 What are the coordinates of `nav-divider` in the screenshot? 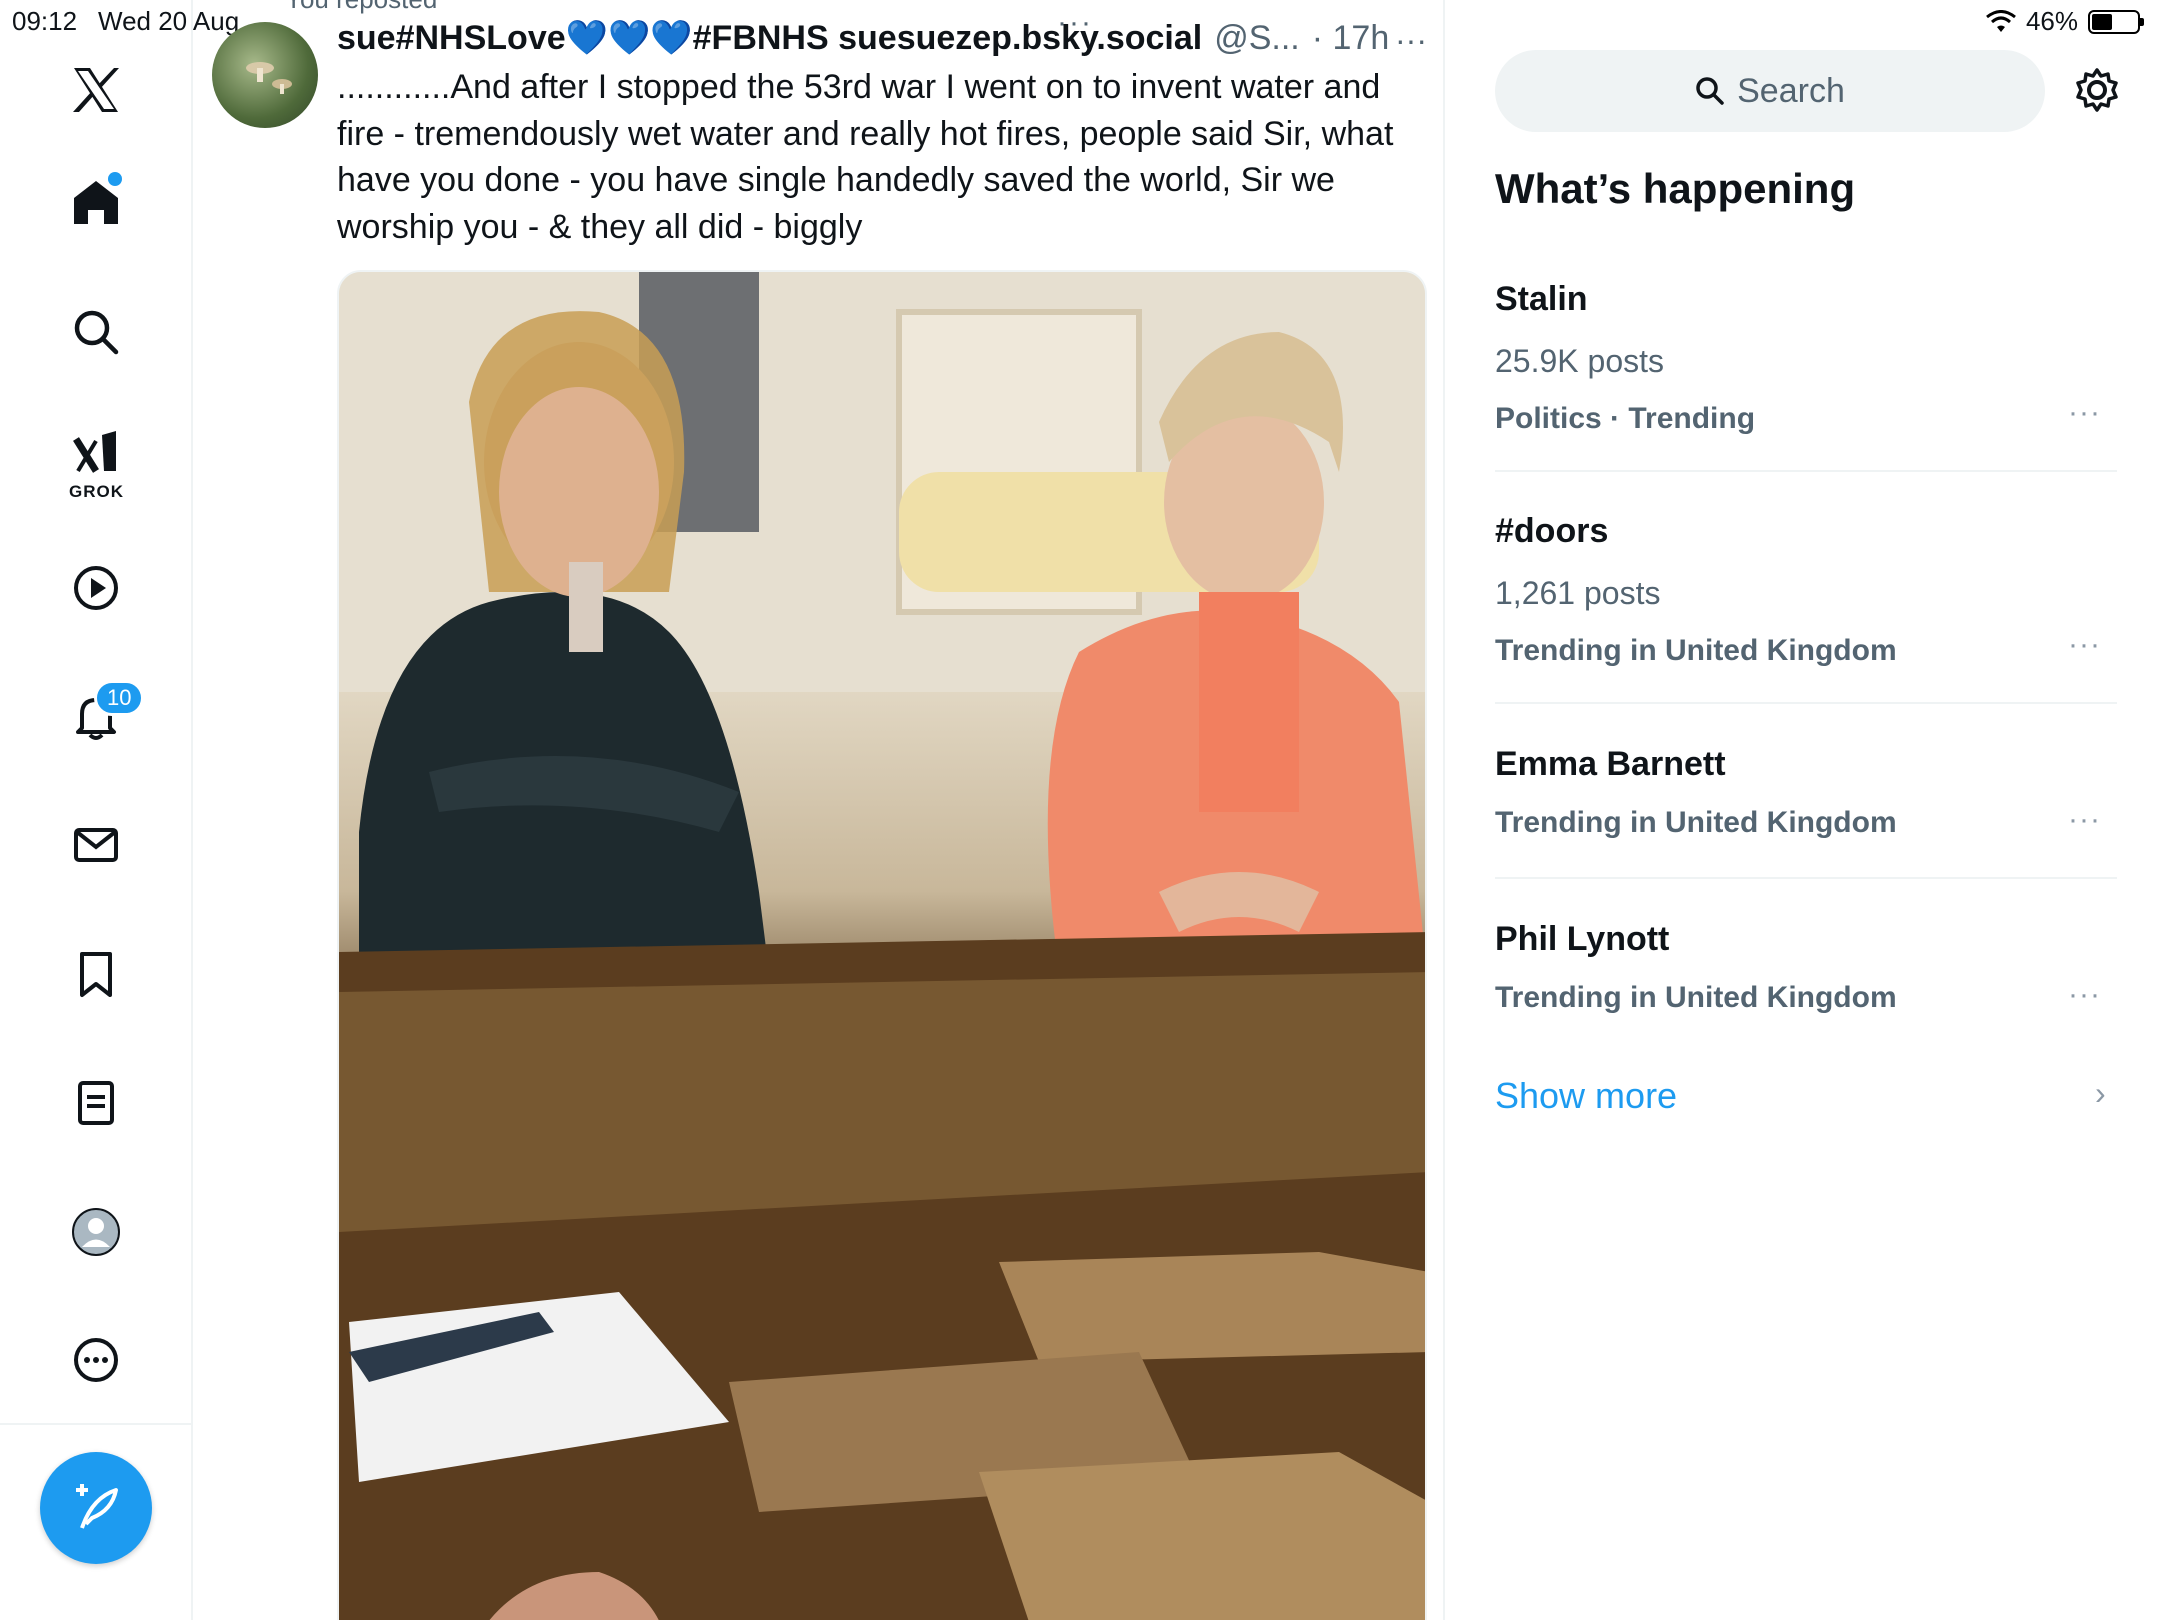 It's located at (96, 1424).